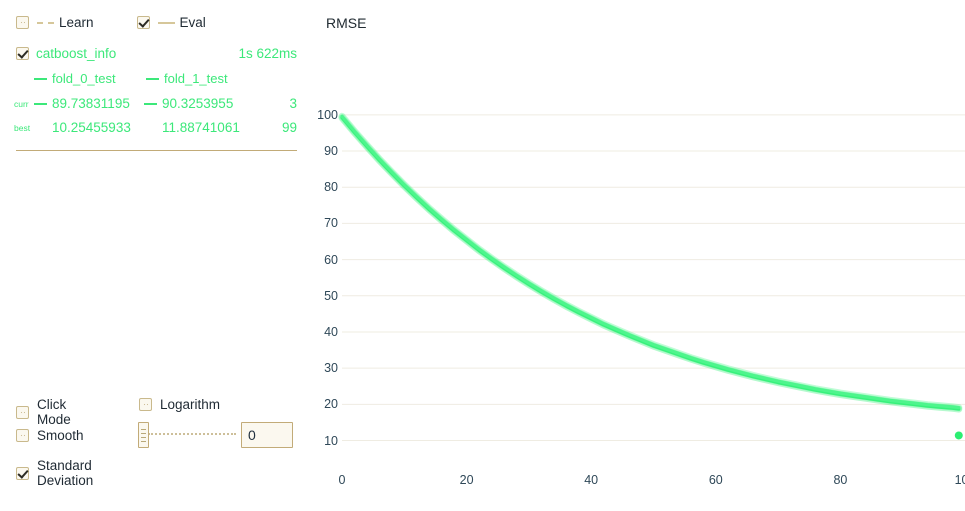 Image resolution: width=965 pixels, height=511 pixels. Describe the element at coordinates (76, 53) in the screenshot. I see `run-name-label: catboost_info` at that location.